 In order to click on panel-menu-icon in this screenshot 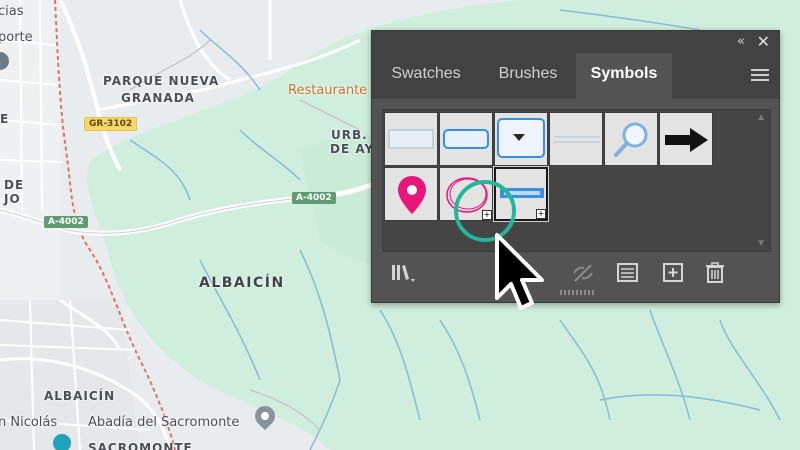, I will do `click(760, 76)`.